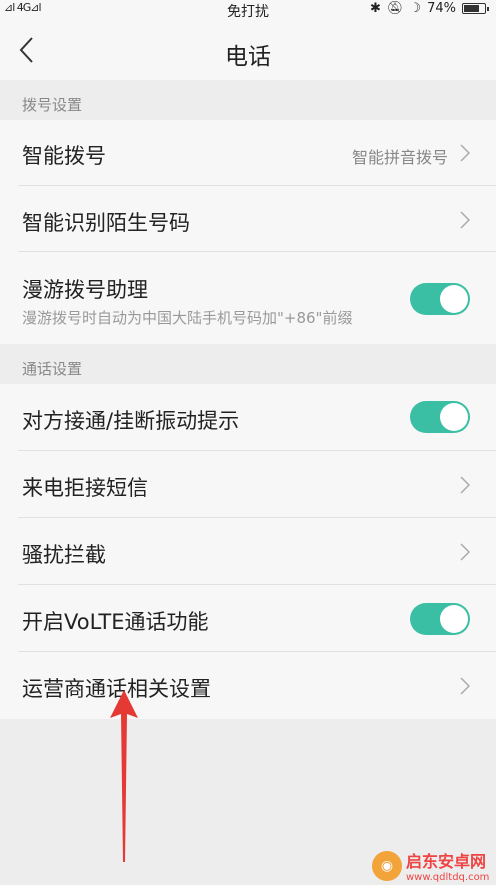 The height and width of the screenshot is (885, 496). Describe the element at coordinates (248, 298) in the screenshot. I see `row-roaming-assistant: 漫游拨号助理 漫游拨号时自动为中国大陆手机号码加"+86"前缀` at that location.